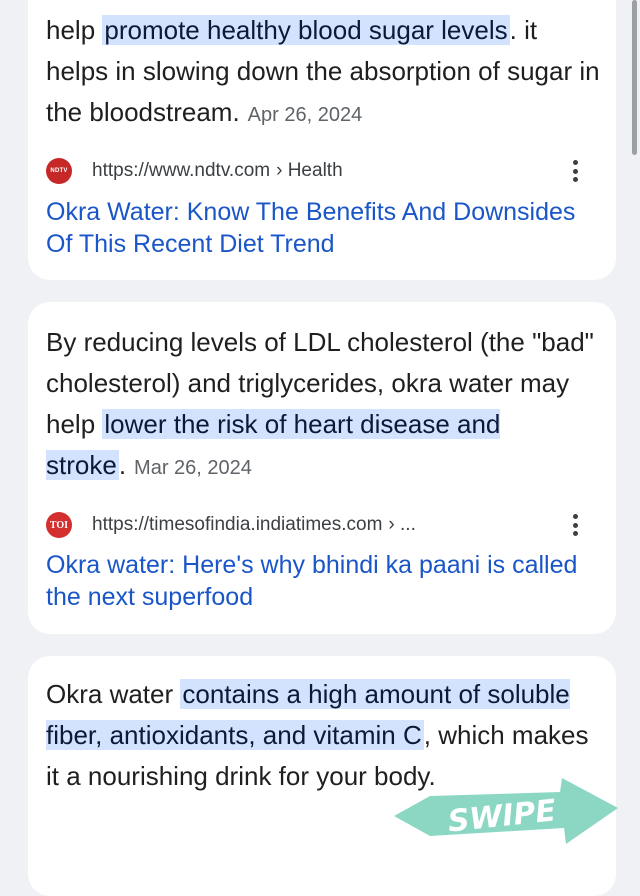 The image size is (640, 896). I want to click on snippet-text: help, so click(74, 30).